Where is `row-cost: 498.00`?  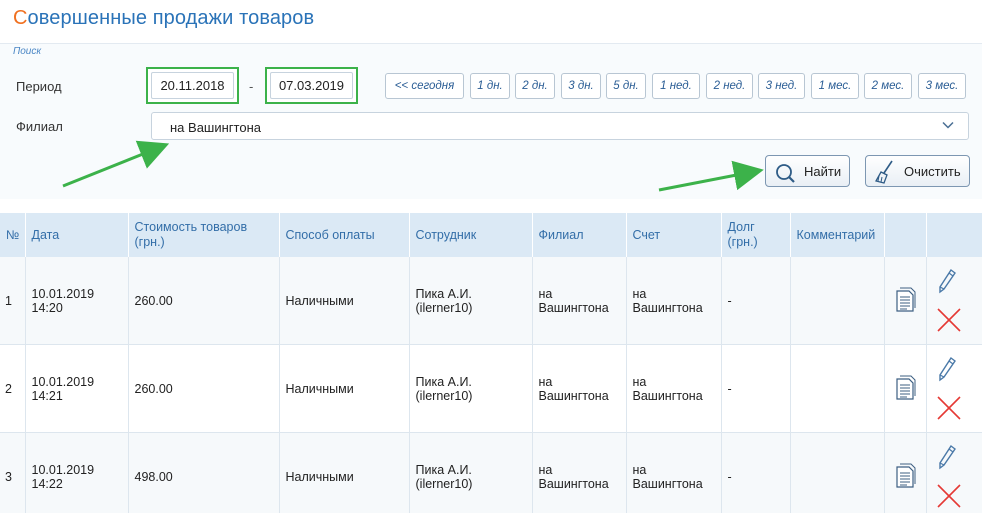
row-cost: 498.00 is located at coordinates (204, 472).